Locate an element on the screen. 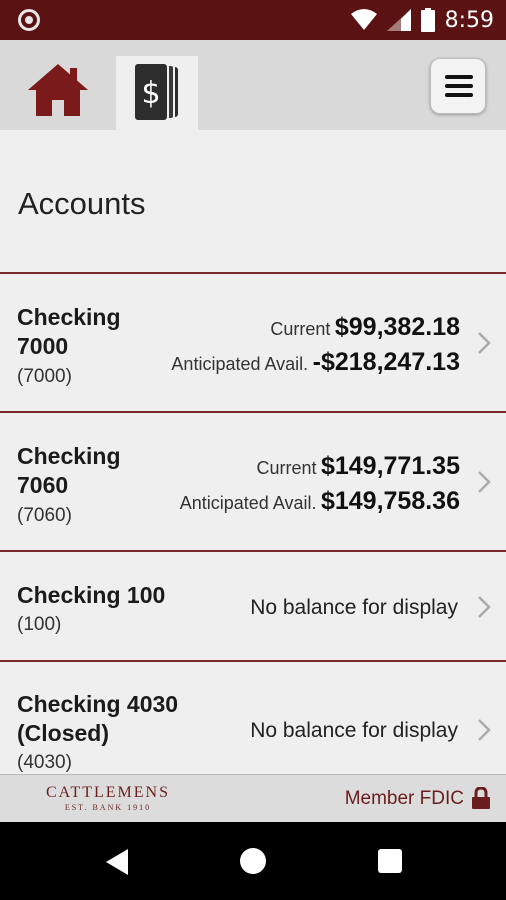 The height and width of the screenshot is (900, 506). current-balance: Current $149,771.35 is located at coordinates (358, 466).